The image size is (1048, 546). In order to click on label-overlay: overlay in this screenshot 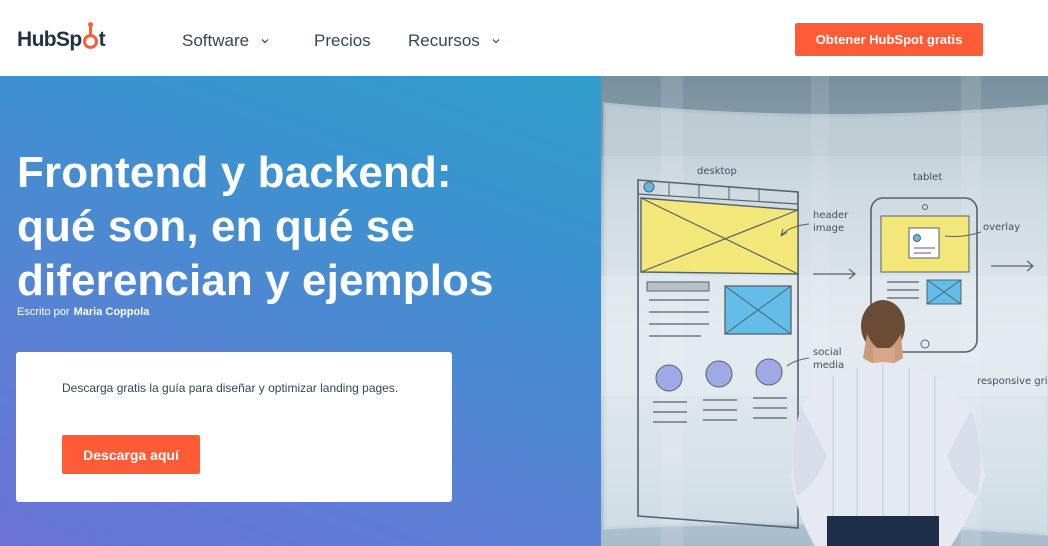, I will do `click(1001, 227)`.